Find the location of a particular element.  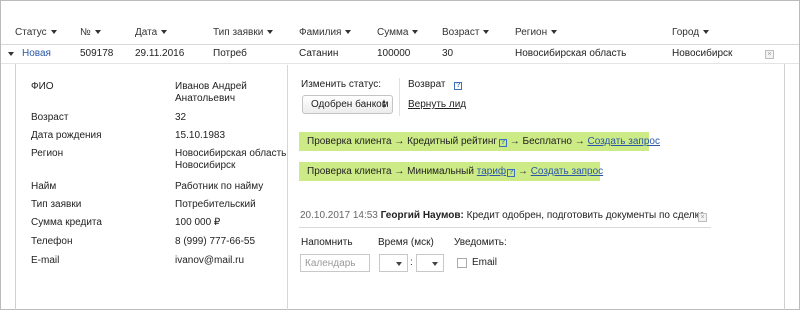

age-label: Возраст is located at coordinates (50, 117).